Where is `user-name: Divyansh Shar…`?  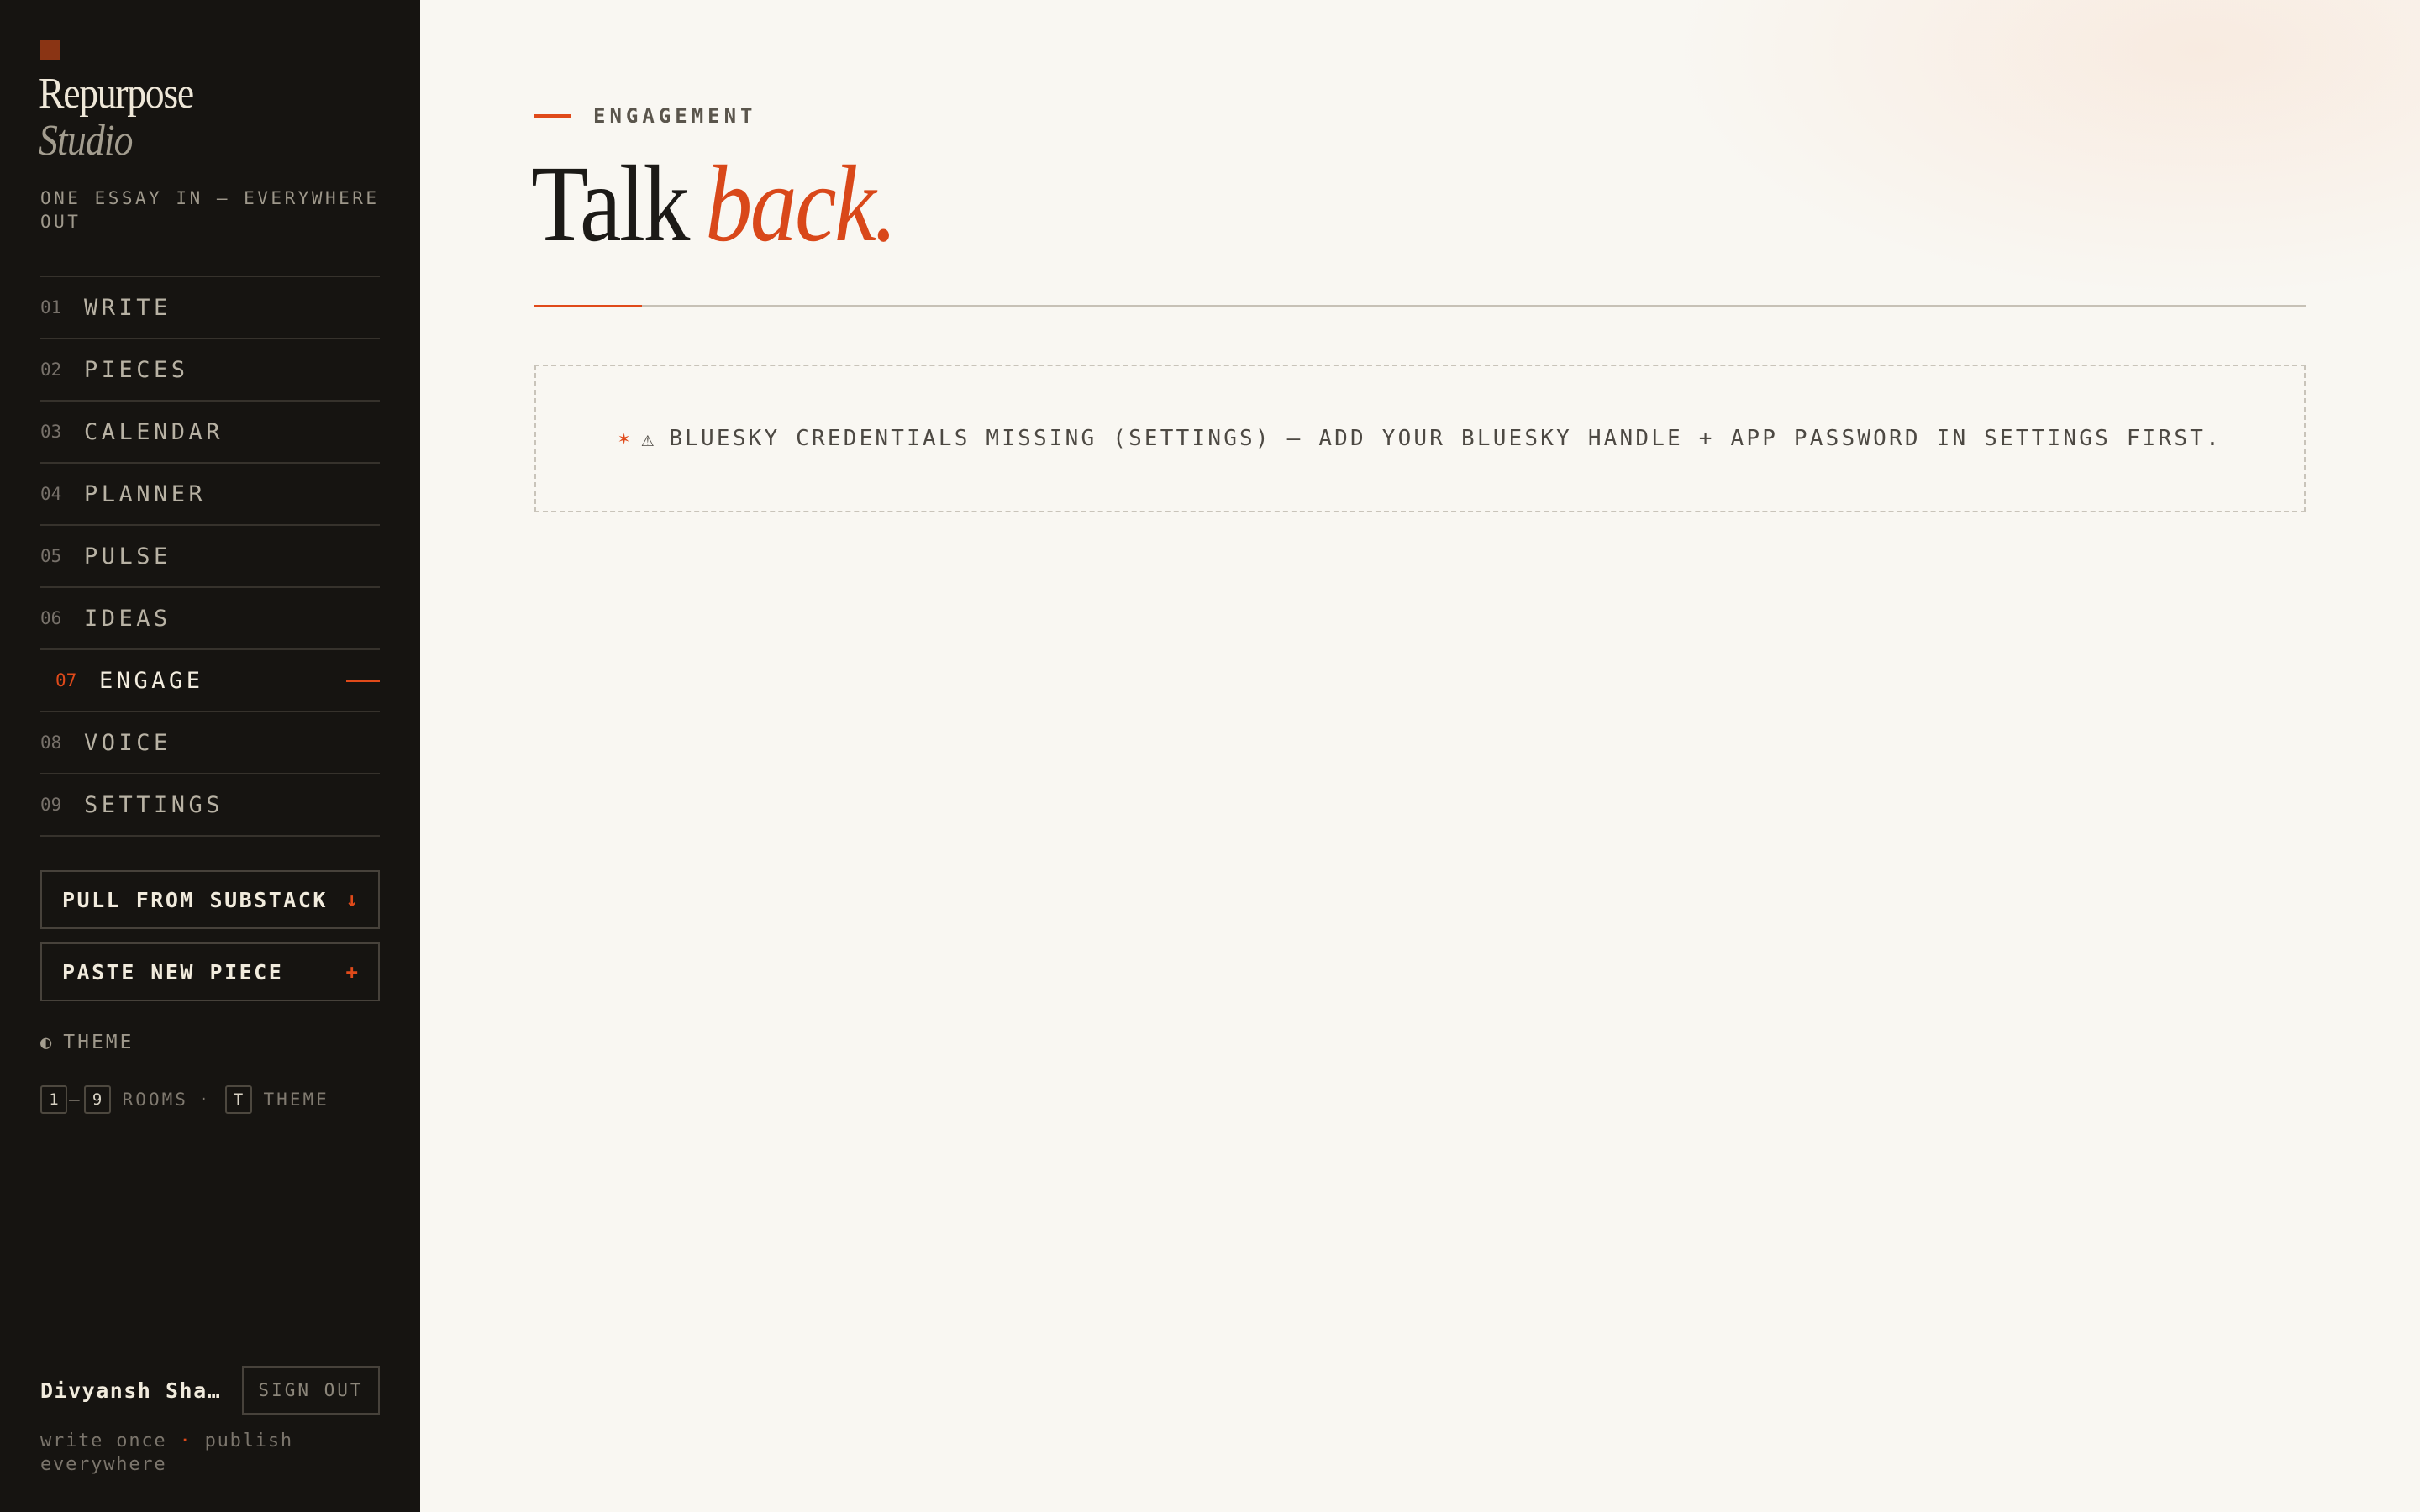 user-name: Divyansh Shar… is located at coordinates (132, 1390).